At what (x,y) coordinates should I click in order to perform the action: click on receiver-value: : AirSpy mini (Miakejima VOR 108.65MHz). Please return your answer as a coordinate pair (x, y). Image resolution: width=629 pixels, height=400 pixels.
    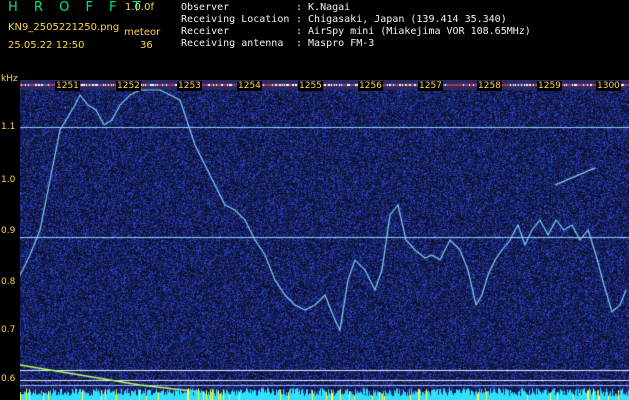
    Looking at the image, I should click on (413, 31).